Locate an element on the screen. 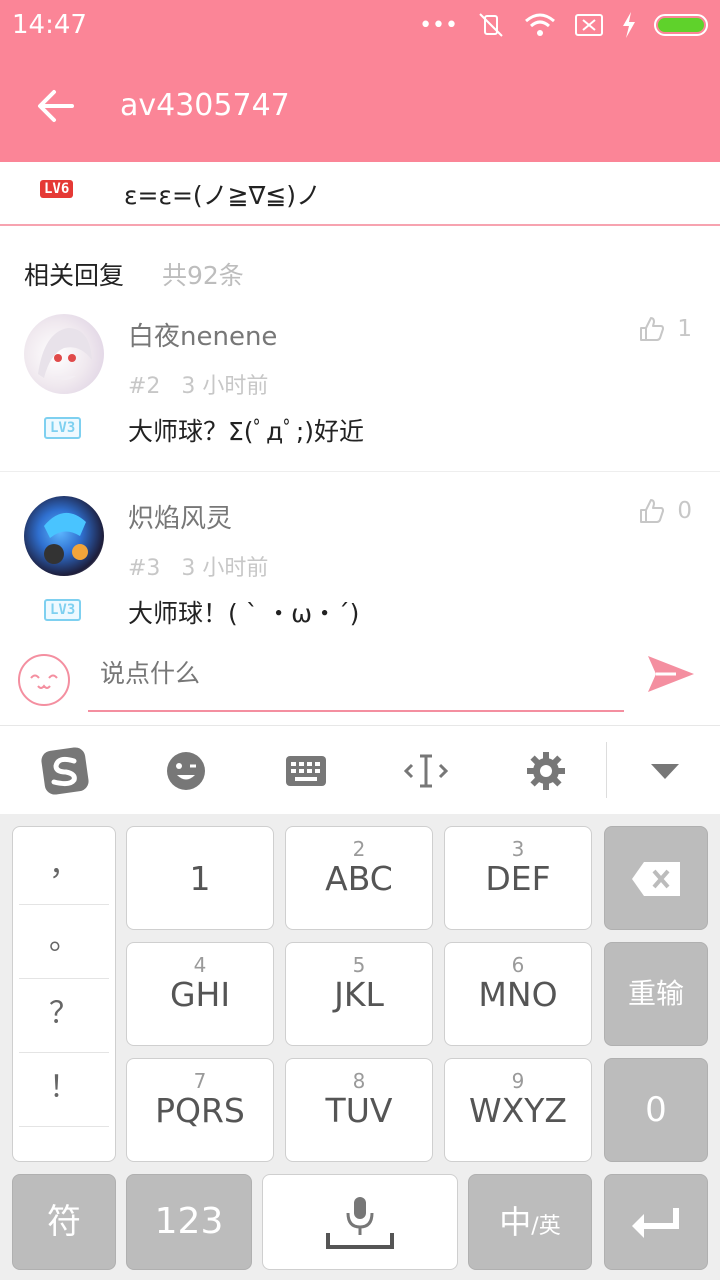  level-badge: LV6 is located at coordinates (57, 189).